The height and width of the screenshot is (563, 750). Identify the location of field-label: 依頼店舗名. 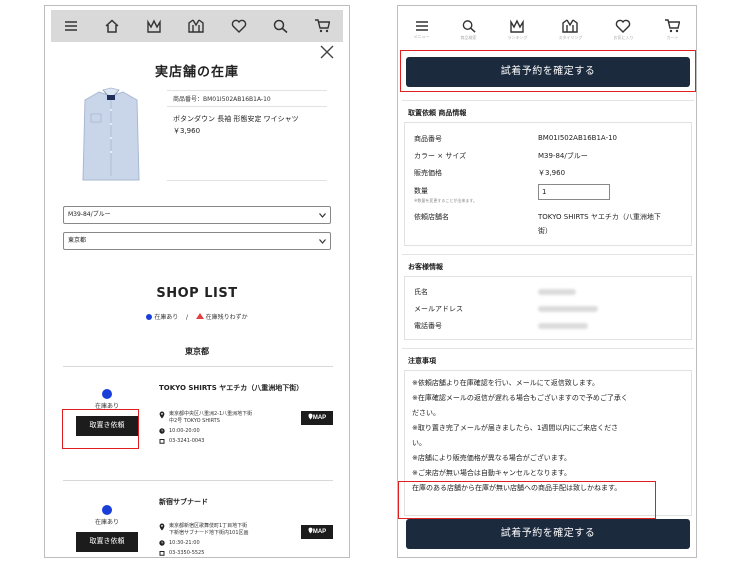
(431, 217).